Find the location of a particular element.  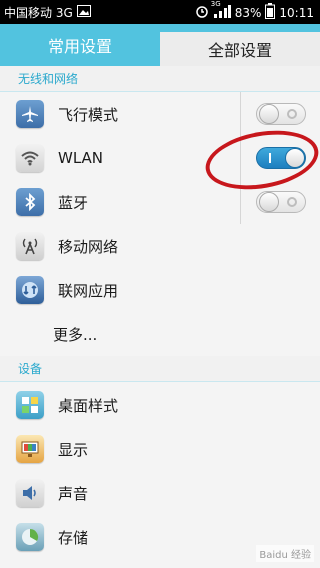

battery-percent: 83% is located at coordinates (248, 12).